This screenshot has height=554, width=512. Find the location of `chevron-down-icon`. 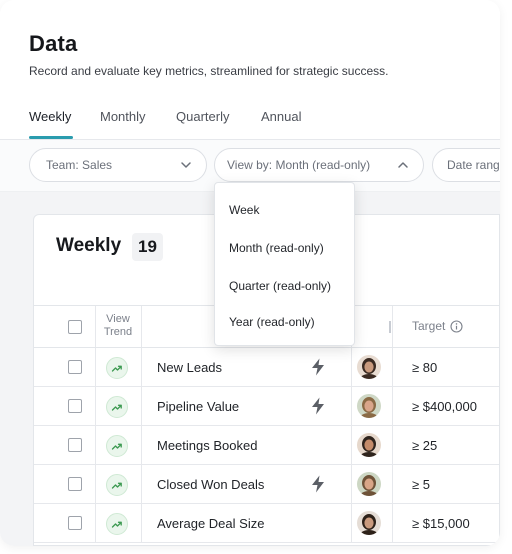

chevron-down-icon is located at coordinates (186, 165).